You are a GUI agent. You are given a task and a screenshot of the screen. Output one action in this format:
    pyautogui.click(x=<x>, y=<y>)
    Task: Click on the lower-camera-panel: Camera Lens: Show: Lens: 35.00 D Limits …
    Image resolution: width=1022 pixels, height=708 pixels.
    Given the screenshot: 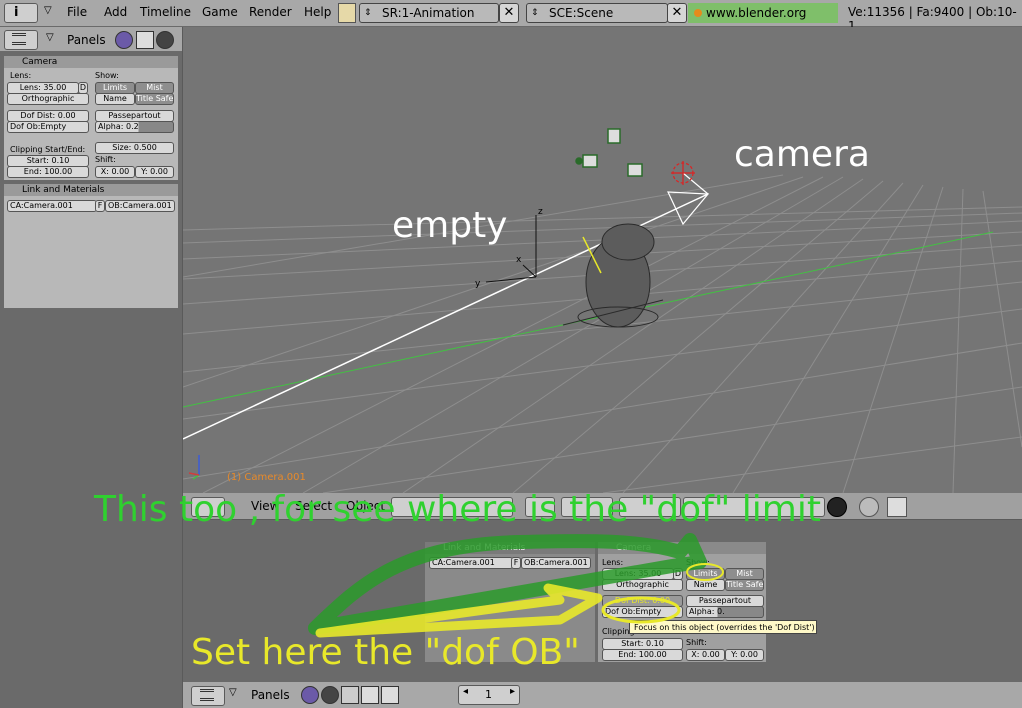 What is the action you would take?
    pyautogui.click(x=682, y=602)
    